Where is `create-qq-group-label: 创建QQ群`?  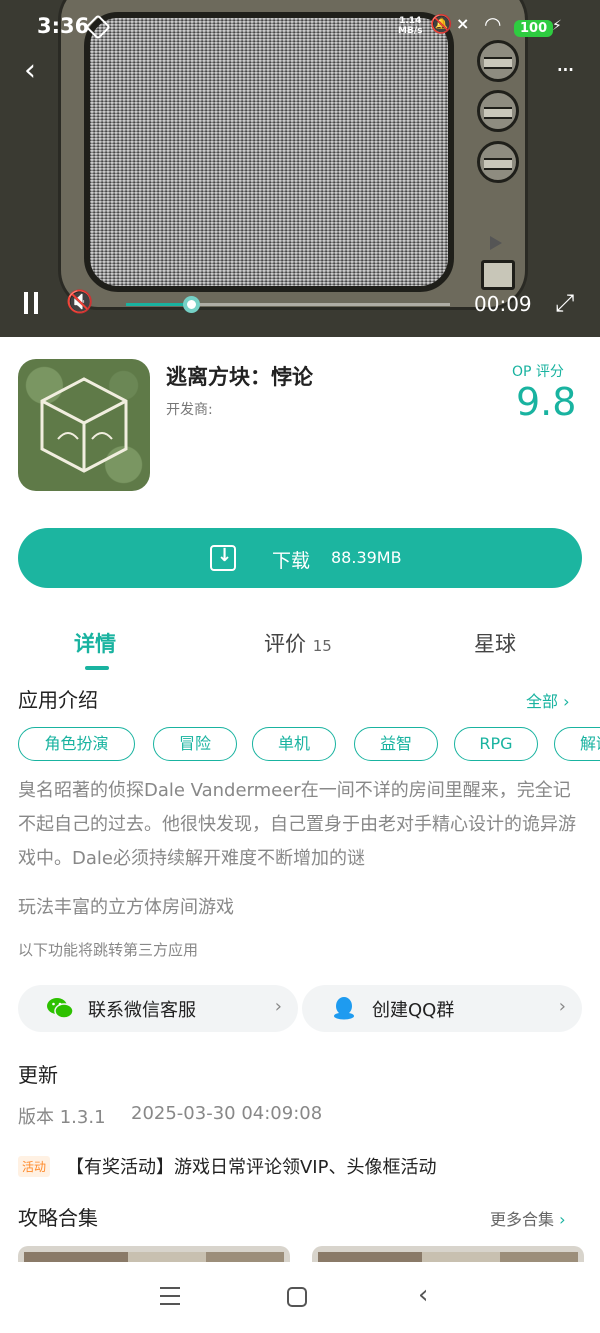
create-qq-group-label: 创建QQ群 is located at coordinates (413, 1010).